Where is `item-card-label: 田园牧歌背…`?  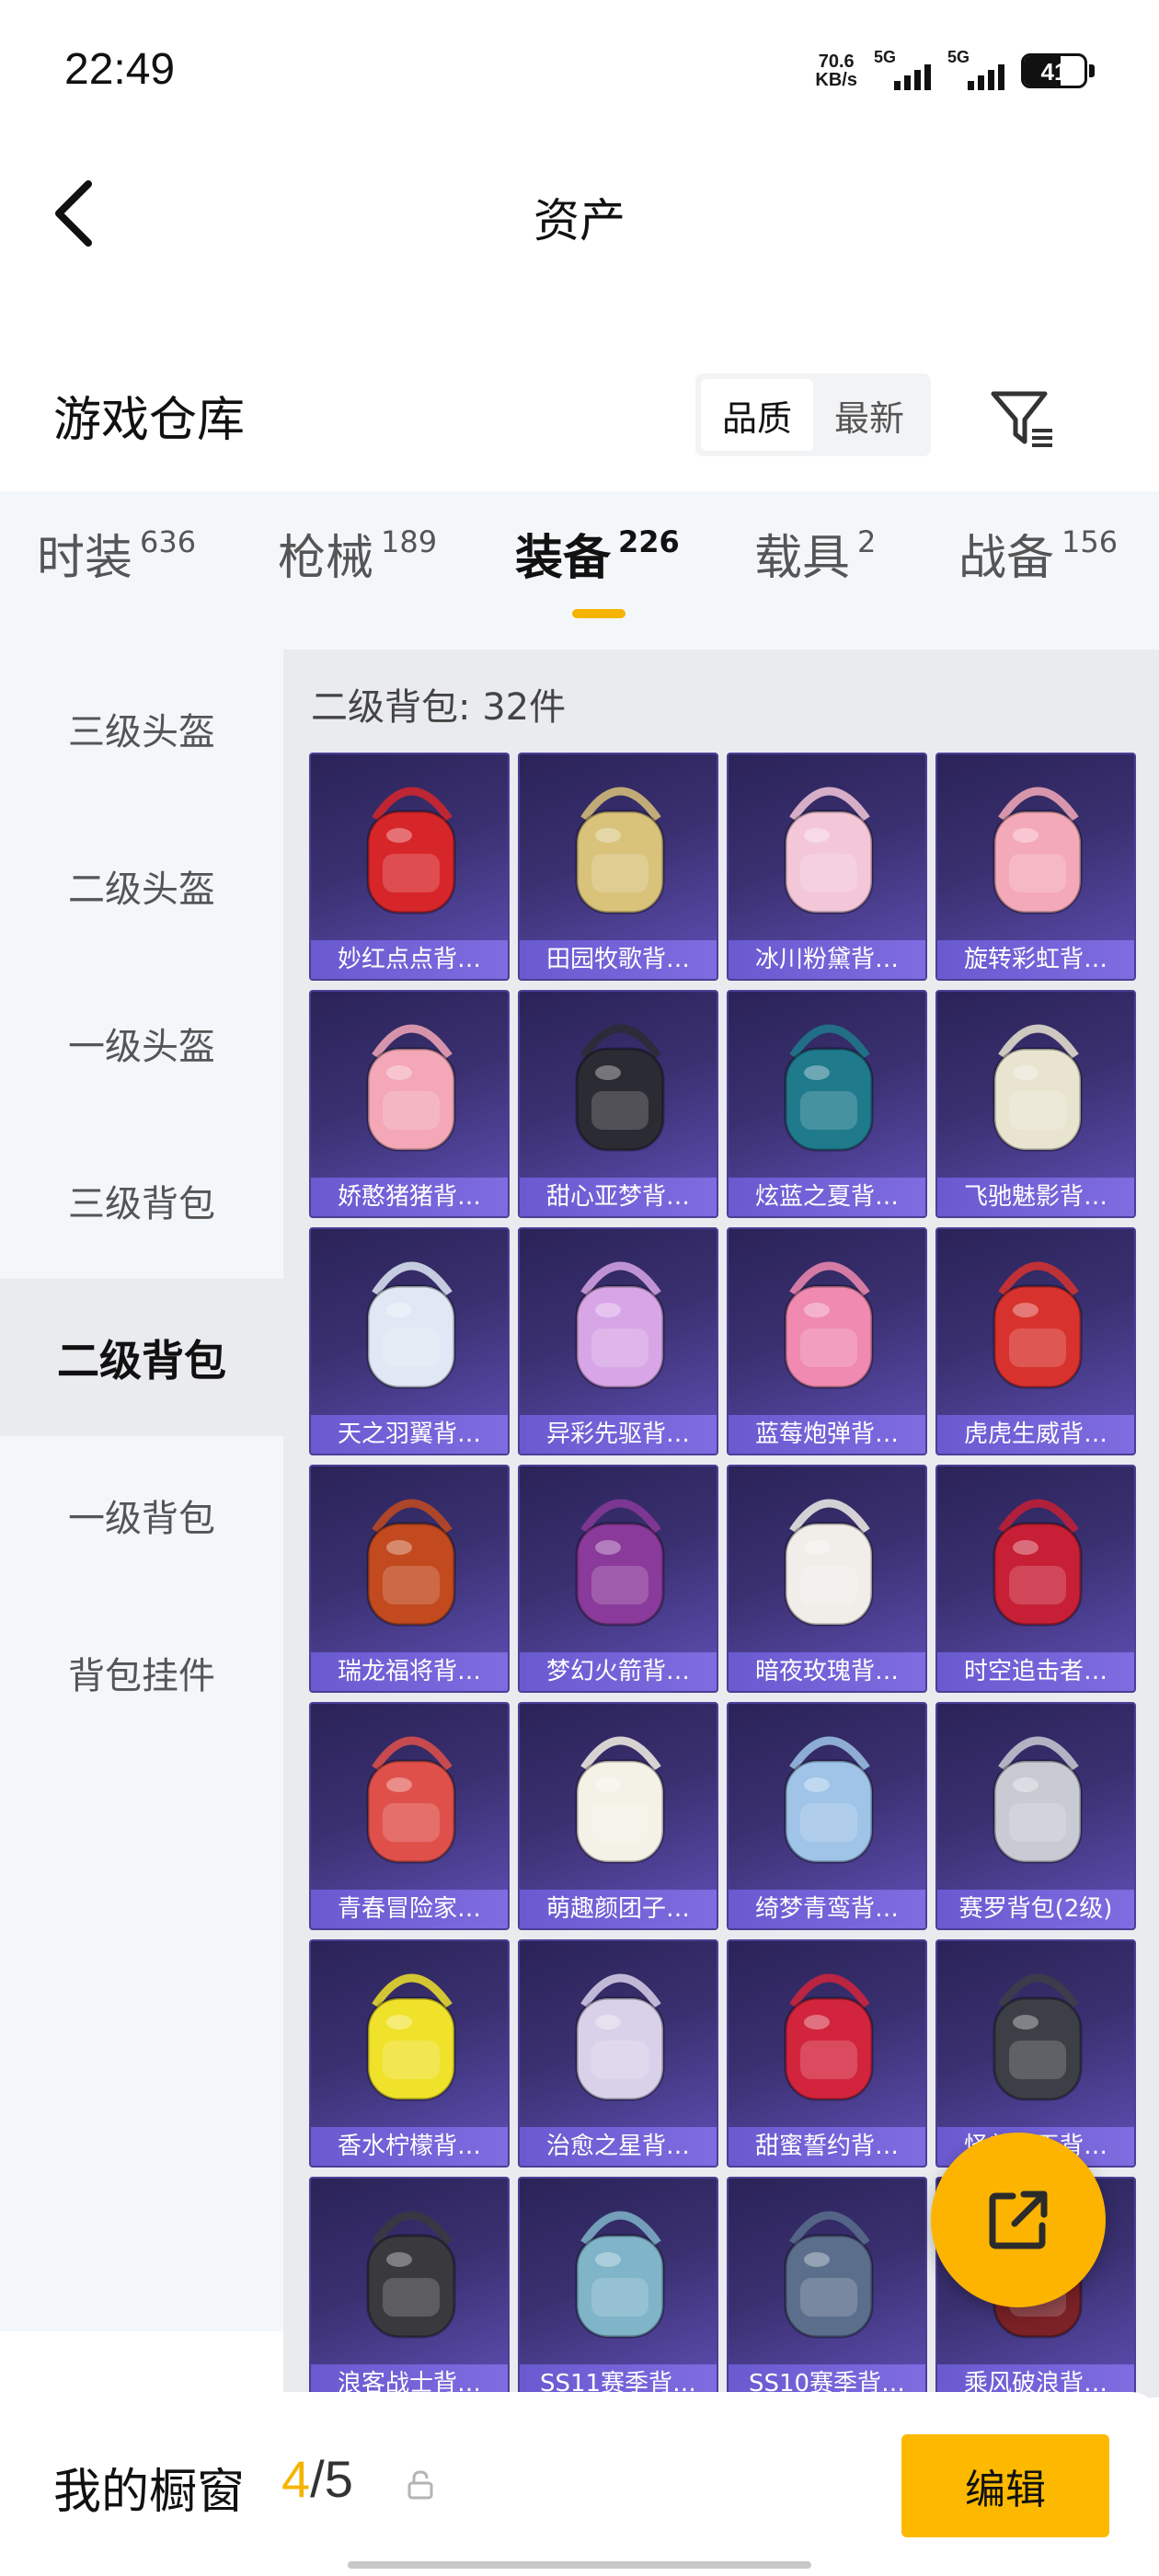
item-card-label: 田园牧歌背… is located at coordinates (618, 959).